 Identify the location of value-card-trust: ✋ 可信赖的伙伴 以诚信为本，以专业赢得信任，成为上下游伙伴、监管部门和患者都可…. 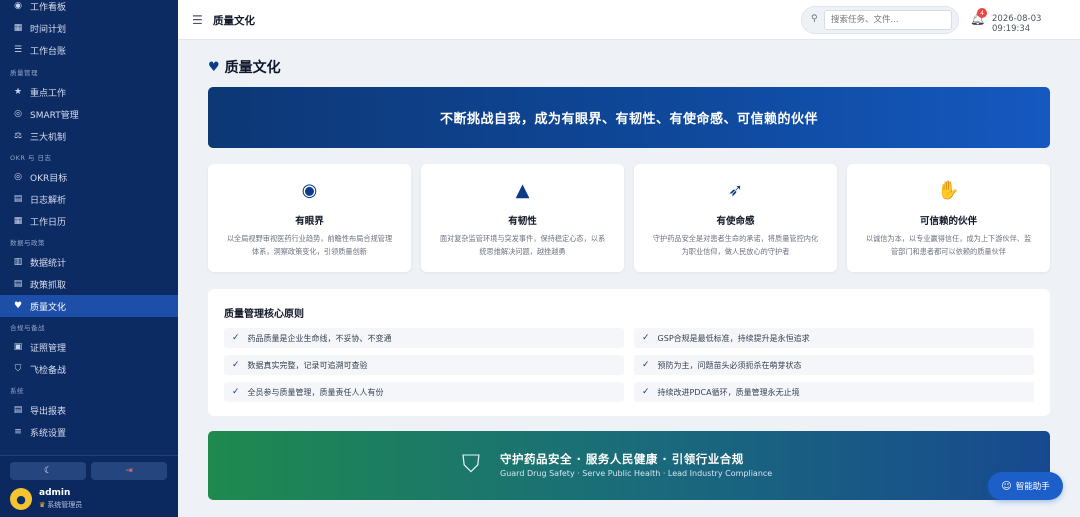
(948, 218).